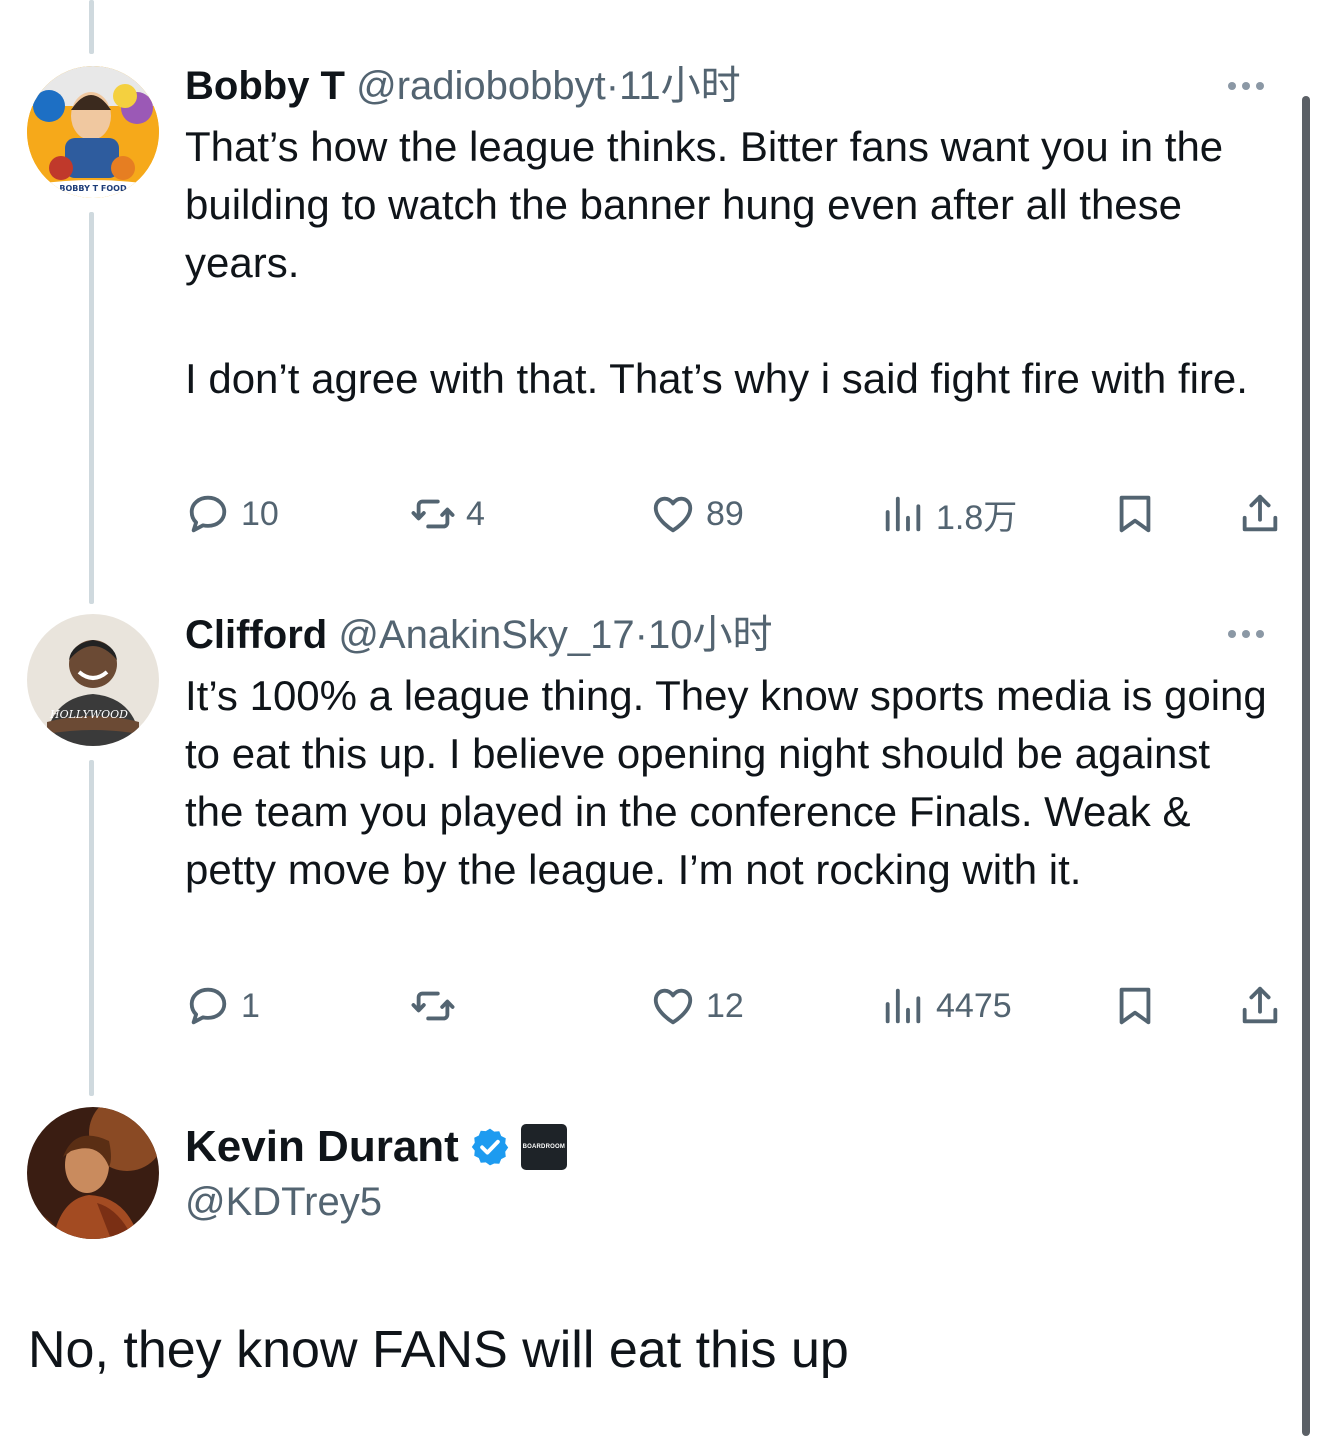 This screenshot has width=1320, height=1453. What do you see at coordinates (974, 1005) in the screenshot?
I see `views-count: 4475` at bounding box center [974, 1005].